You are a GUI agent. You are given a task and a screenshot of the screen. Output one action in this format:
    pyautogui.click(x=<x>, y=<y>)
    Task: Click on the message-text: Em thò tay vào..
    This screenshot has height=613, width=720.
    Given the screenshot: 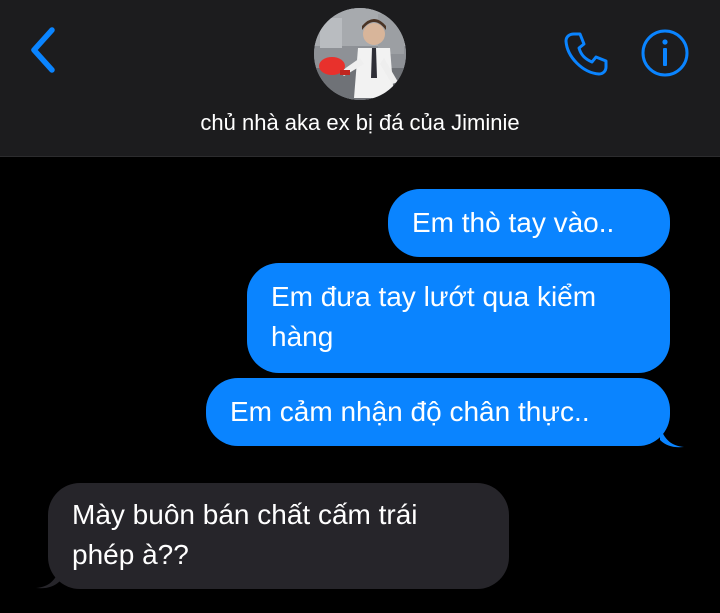 What is the action you would take?
    pyautogui.click(x=513, y=222)
    